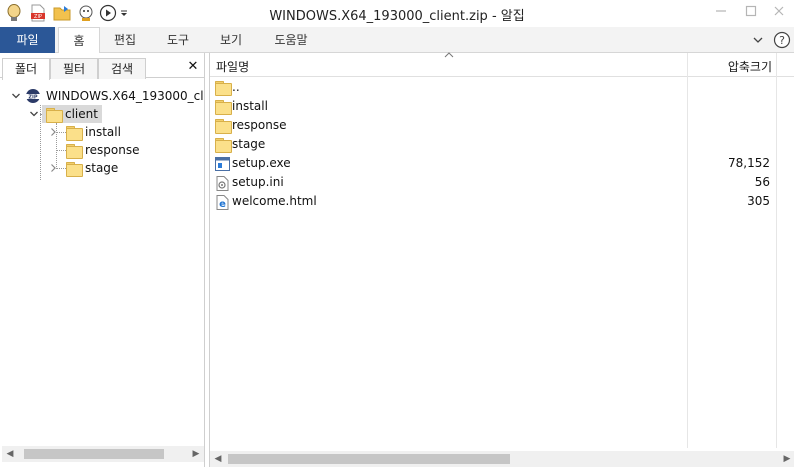 Image resolution: width=794 pixels, height=471 pixels. I want to click on column-divider, so click(776, 250).